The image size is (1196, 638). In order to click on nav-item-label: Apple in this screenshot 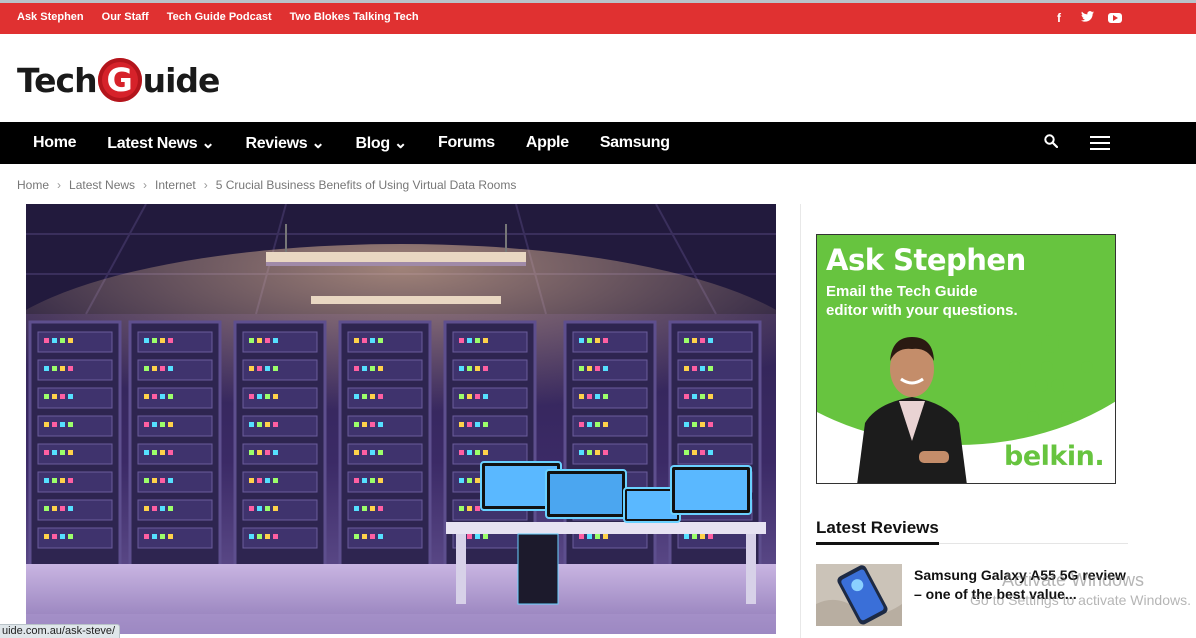, I will do `click(547, 142)`.